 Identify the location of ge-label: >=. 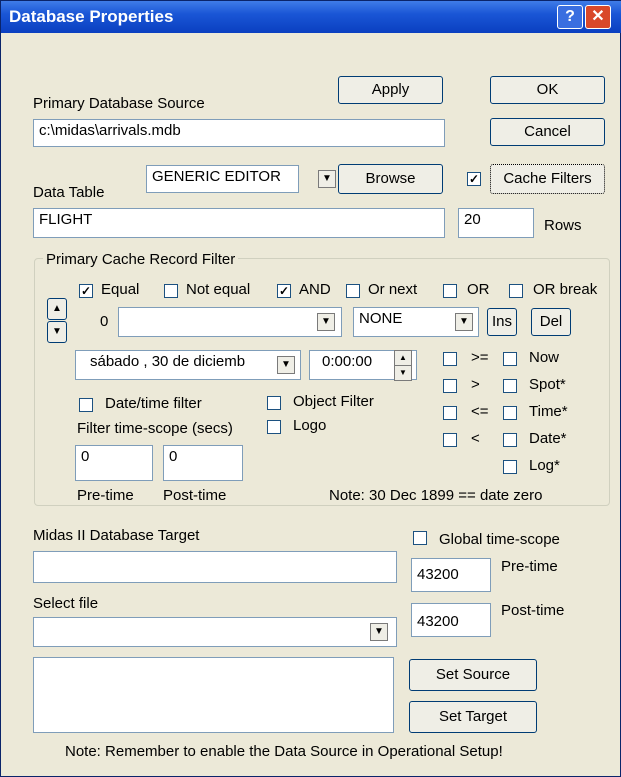
(480, 357).